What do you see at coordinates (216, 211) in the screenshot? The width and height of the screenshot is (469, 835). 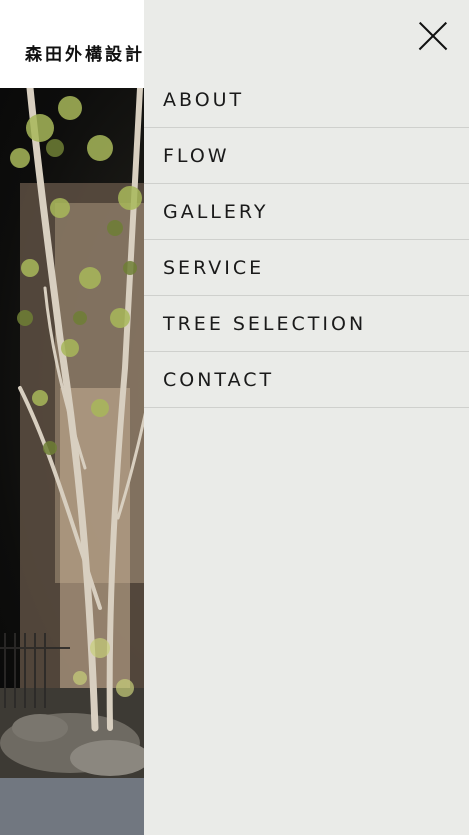 I see `menu-item-label: GALLERY` at bounding box center [216, 211].